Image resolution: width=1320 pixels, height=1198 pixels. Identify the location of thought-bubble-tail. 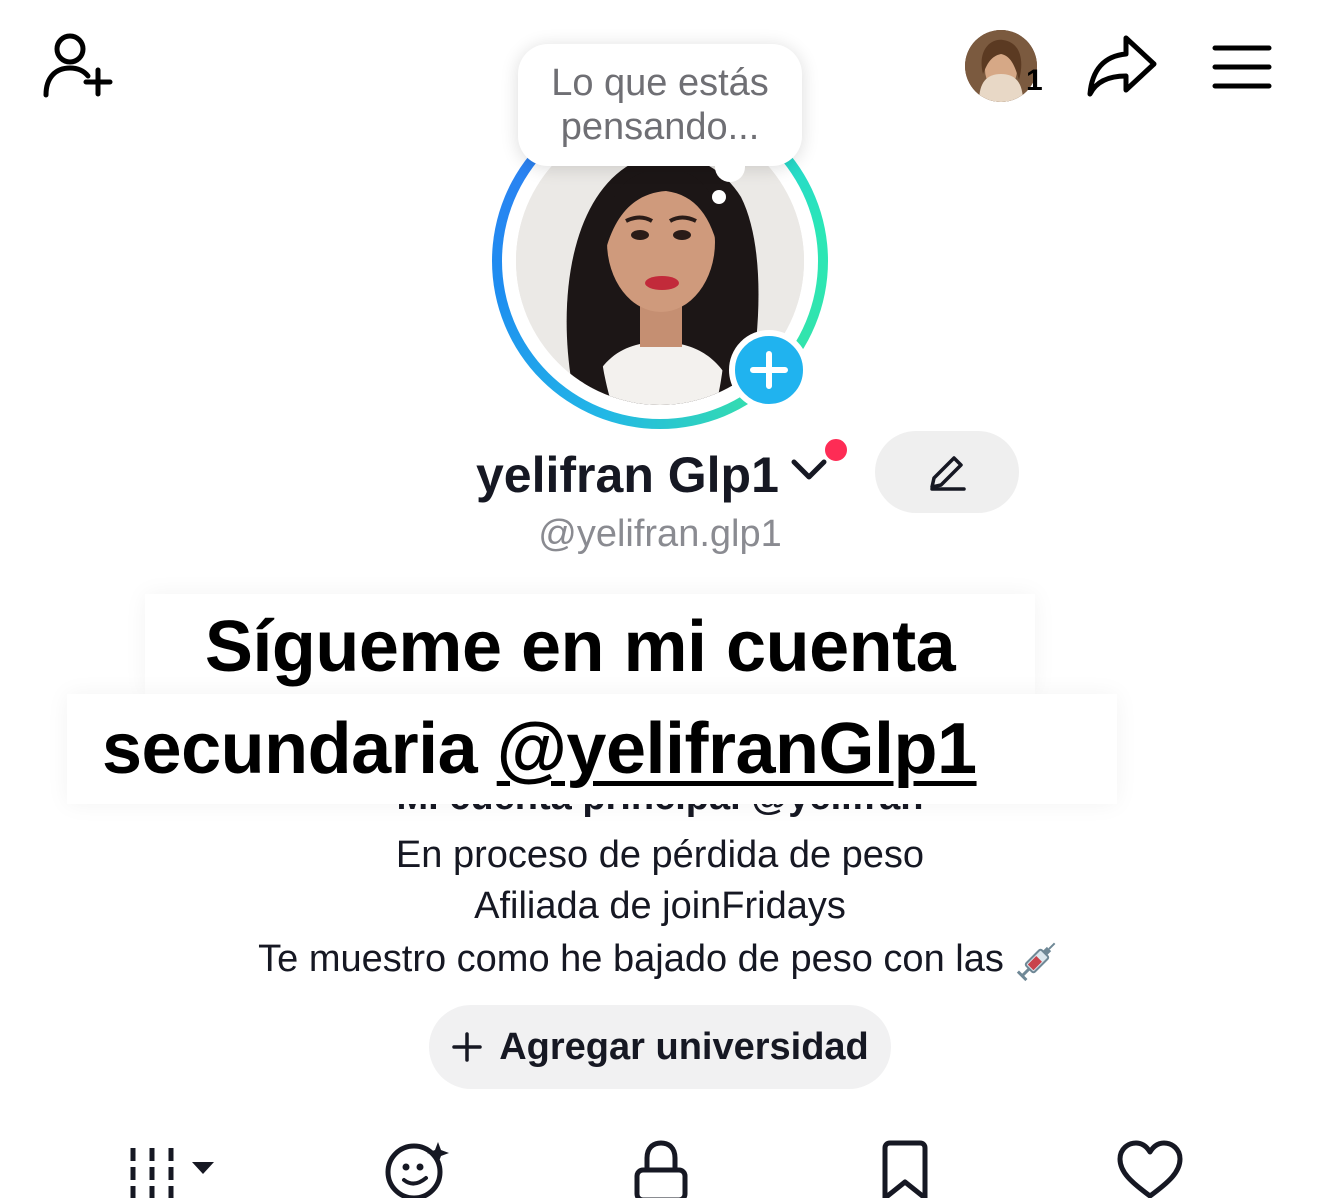
(730, 166).